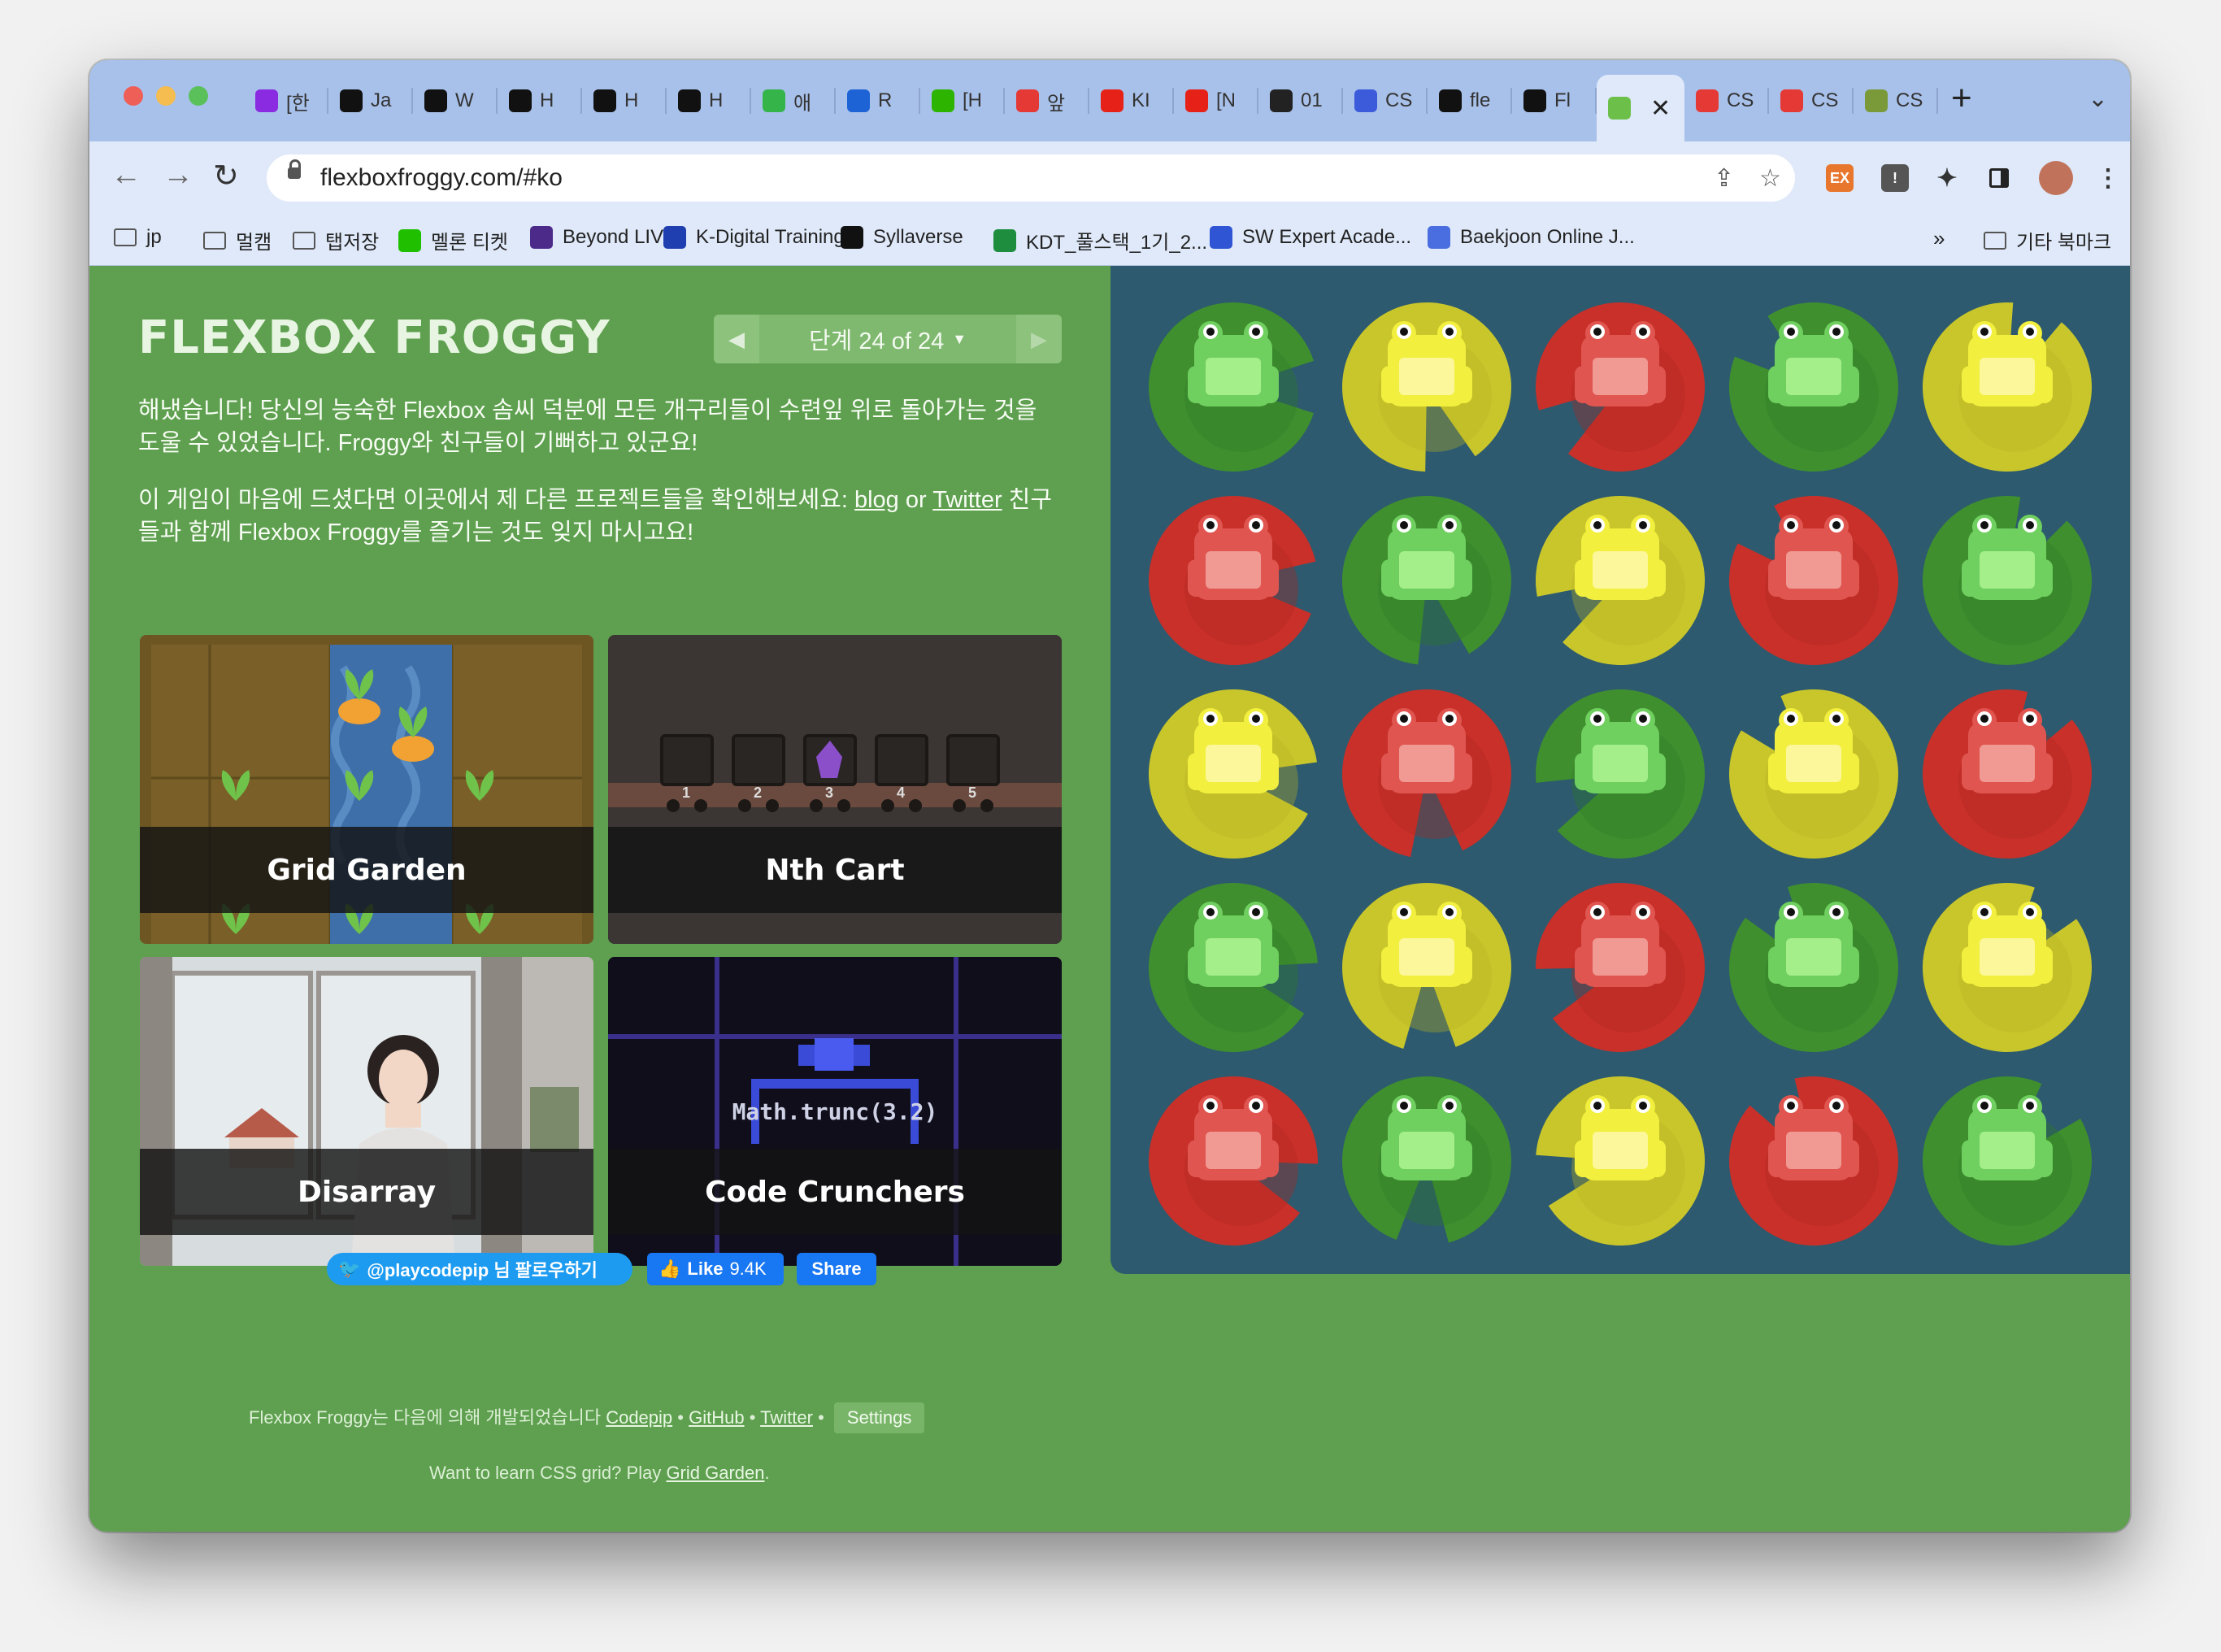  Describe the element at coordinates (793, 101) in the screenshot. I see `browser-tab: 애` at that location.